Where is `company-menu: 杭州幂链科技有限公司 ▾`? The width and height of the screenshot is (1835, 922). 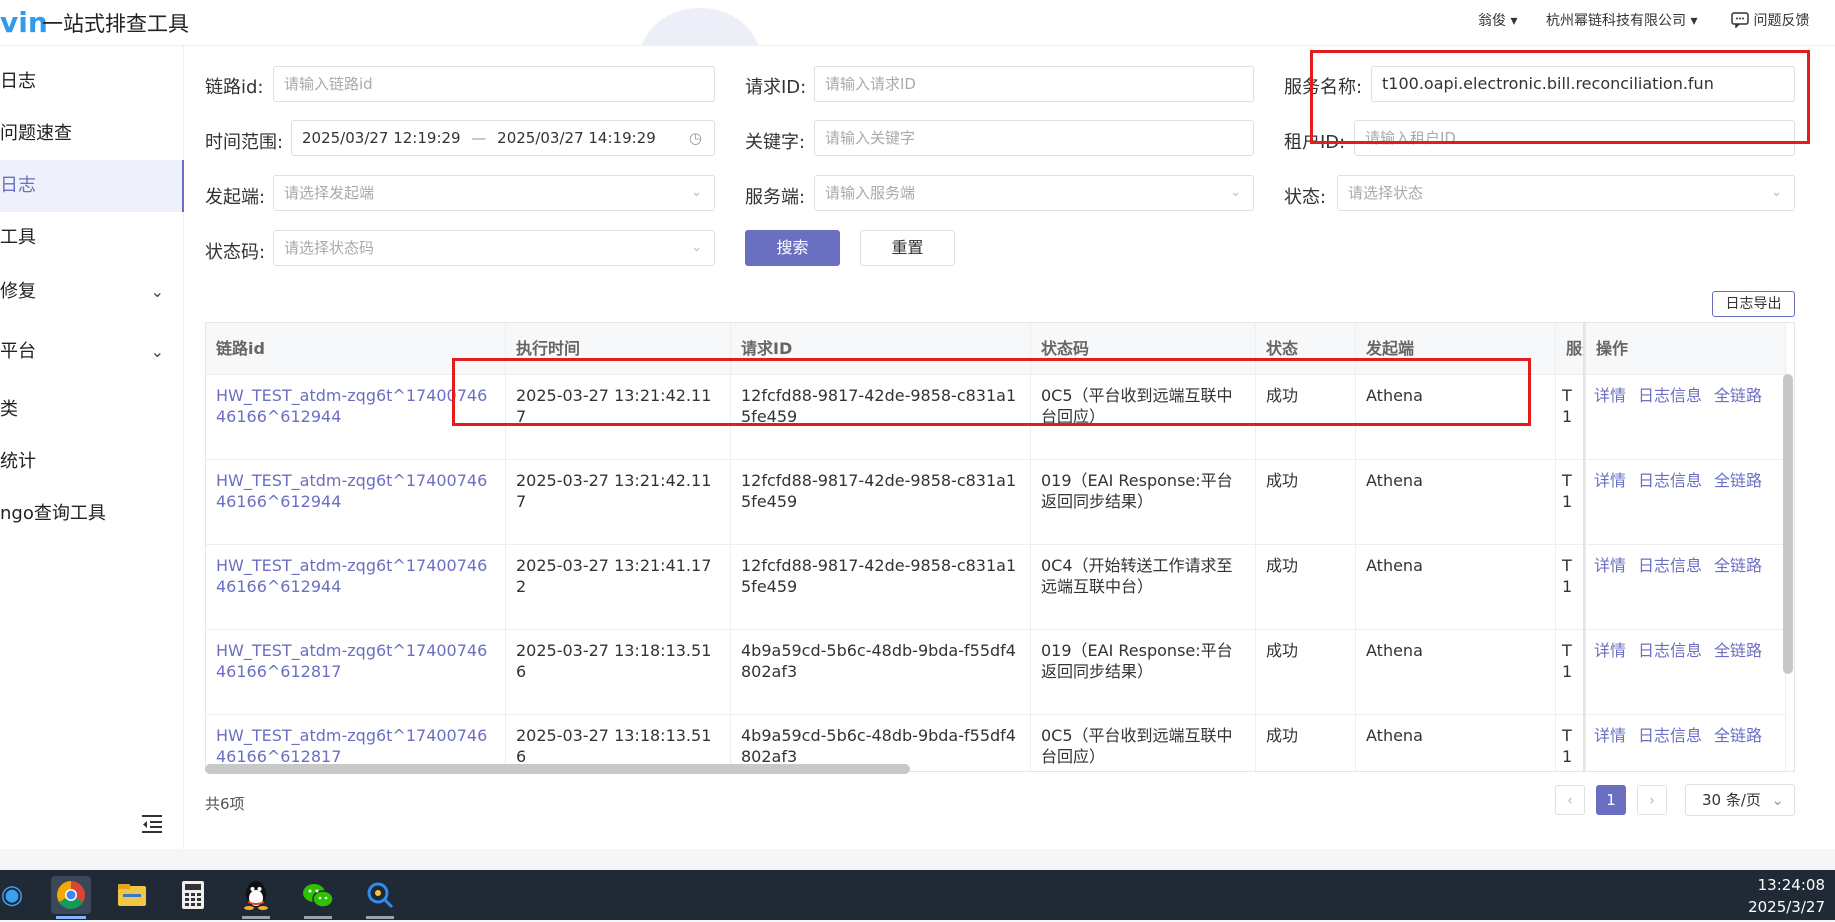
company-menu: 杭州幂链科技有限公司 ▾ is located at coordinates (1621, 20).